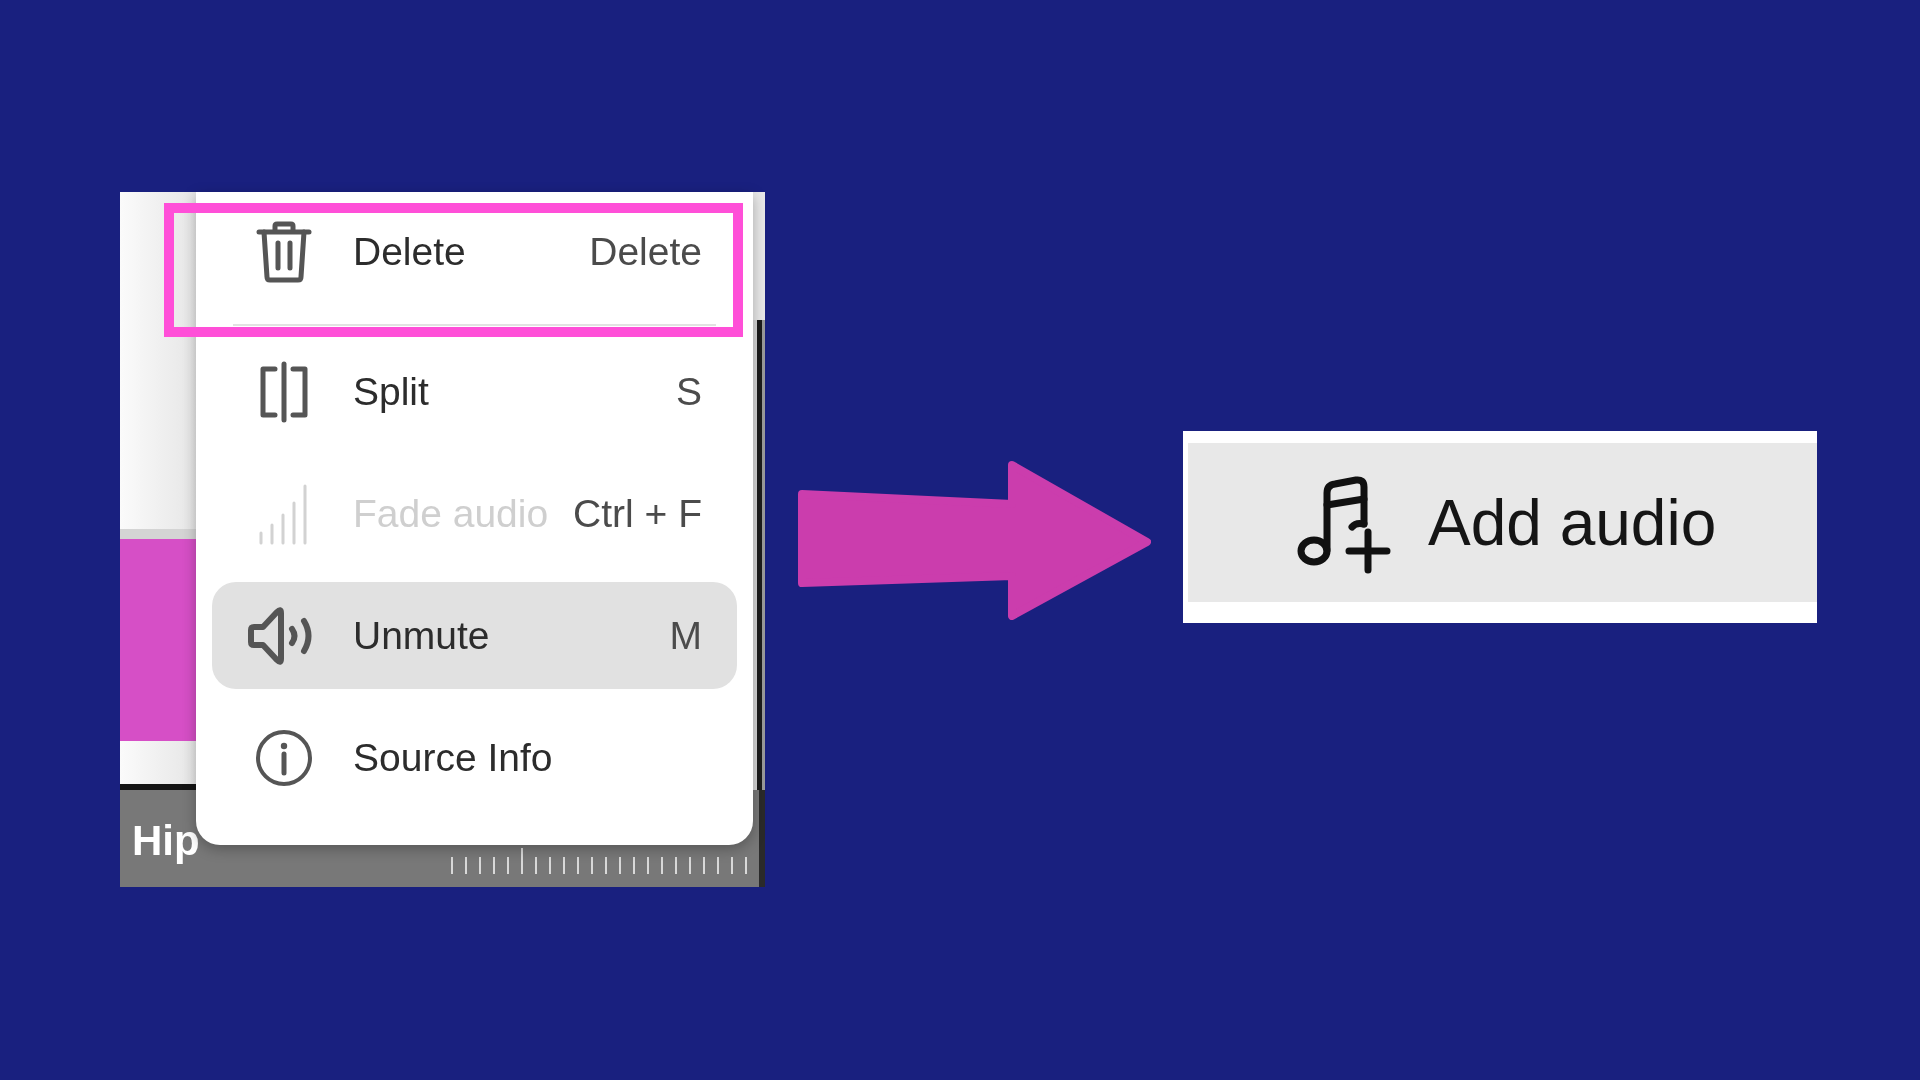 This screenshot has height=1080, width=1920. Describe the element at coordinates (474, 757) in the screenshot. I see `menu-item: Source Info` at that location.